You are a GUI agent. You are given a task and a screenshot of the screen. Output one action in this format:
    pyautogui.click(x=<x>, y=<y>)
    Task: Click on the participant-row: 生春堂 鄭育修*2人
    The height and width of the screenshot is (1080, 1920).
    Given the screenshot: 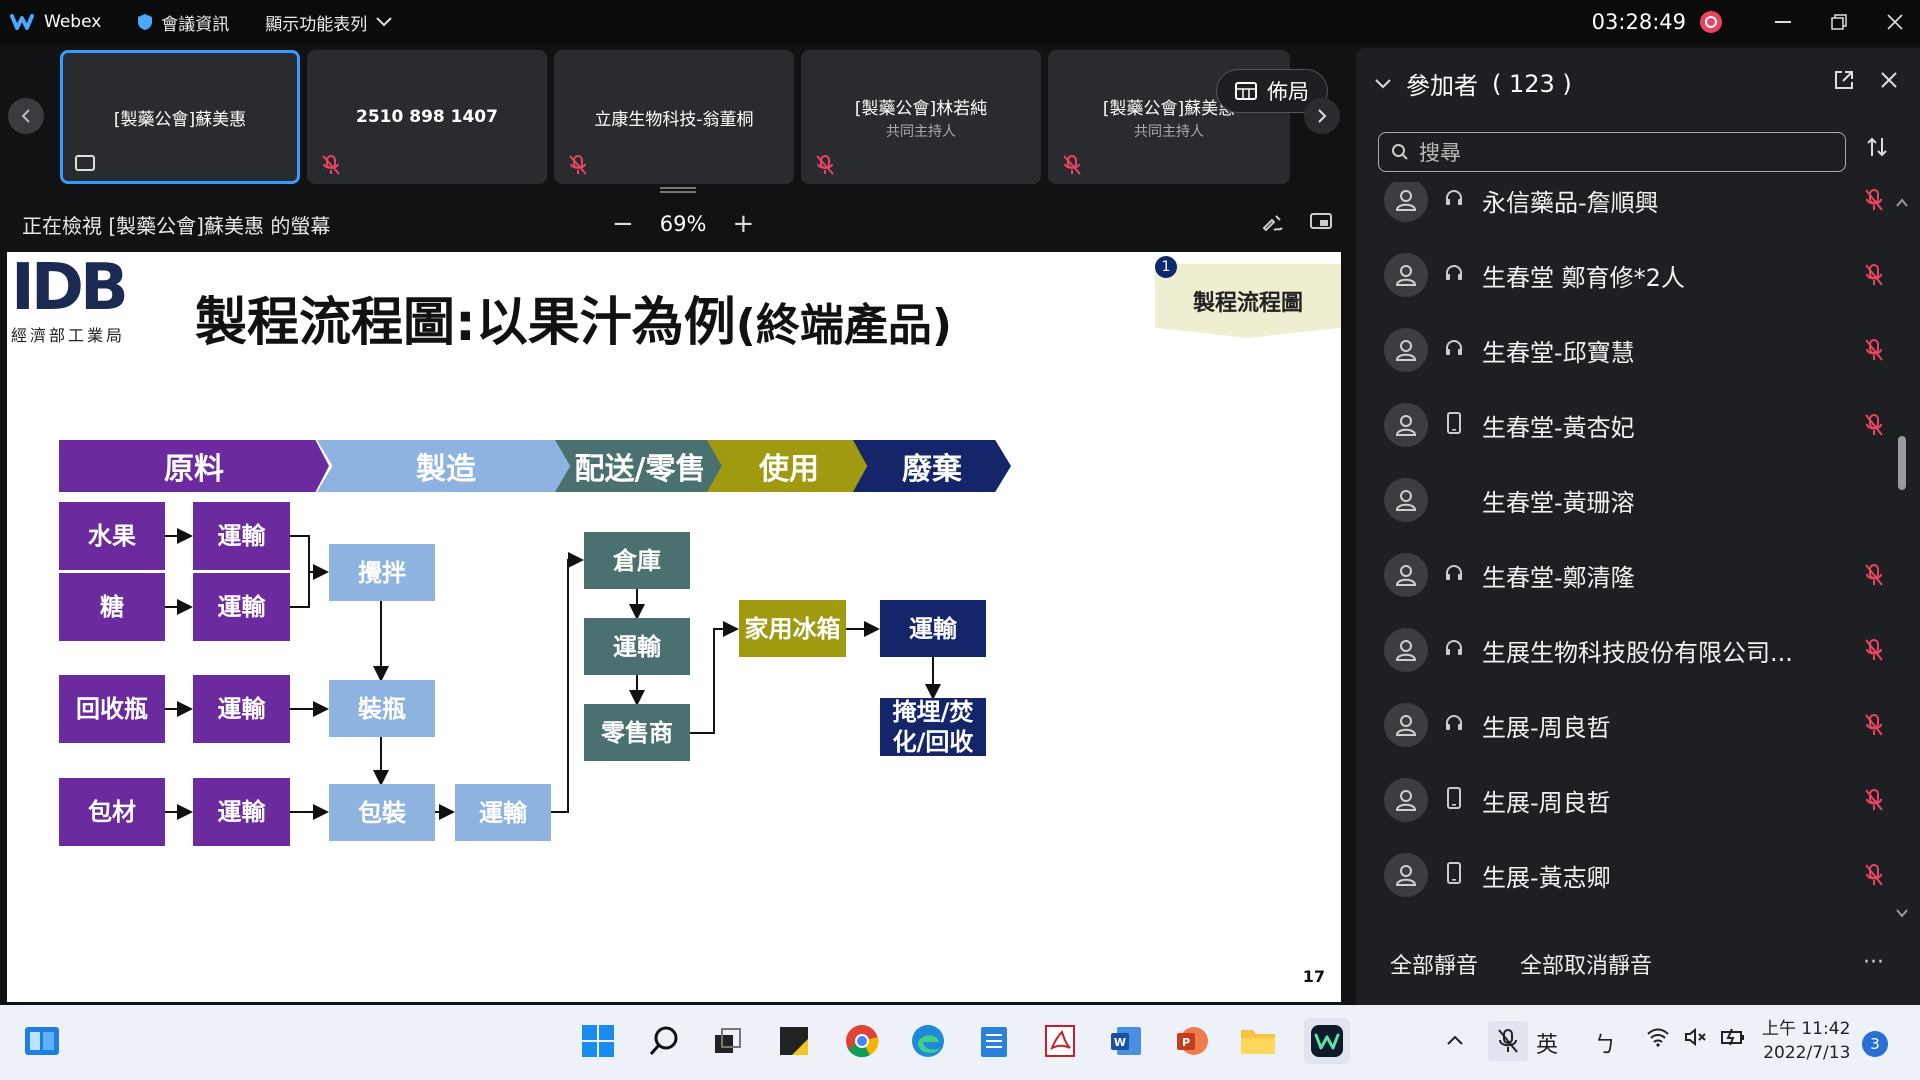 What is the action you would take?
    pyautogui.click(x=1634, y=275)
    